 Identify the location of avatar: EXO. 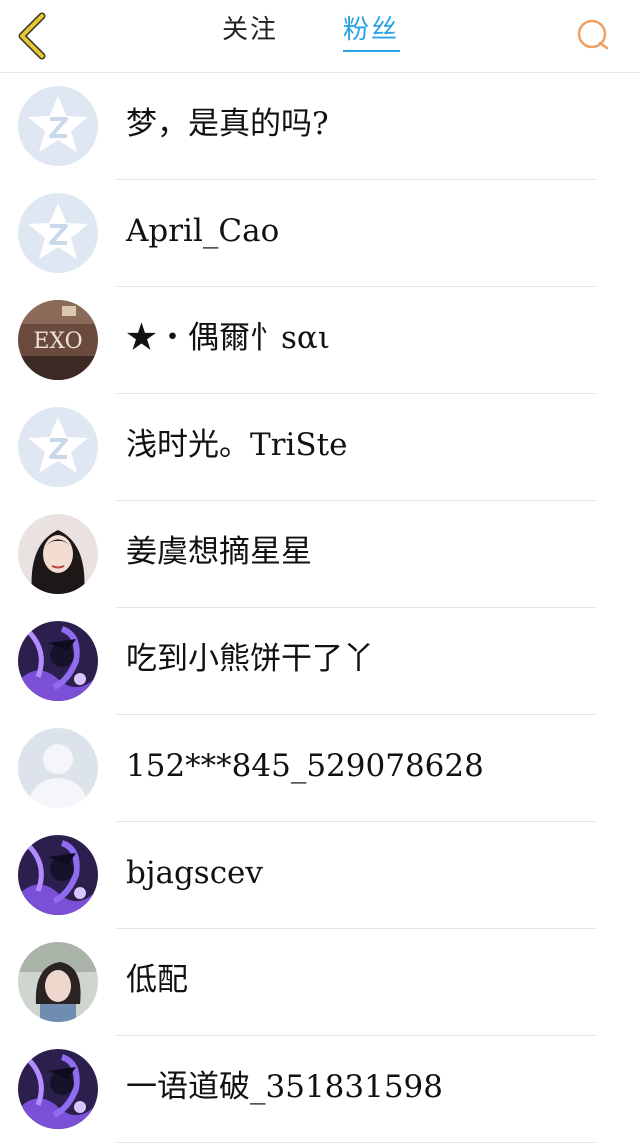
(58, 340).